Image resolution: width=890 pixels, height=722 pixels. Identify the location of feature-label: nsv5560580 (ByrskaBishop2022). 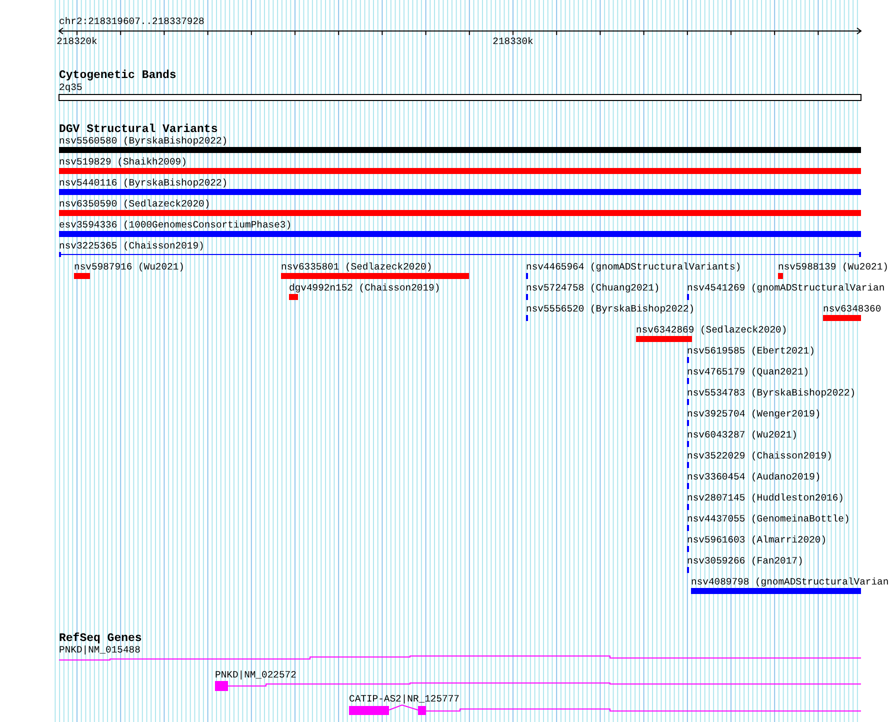
(143, 141).